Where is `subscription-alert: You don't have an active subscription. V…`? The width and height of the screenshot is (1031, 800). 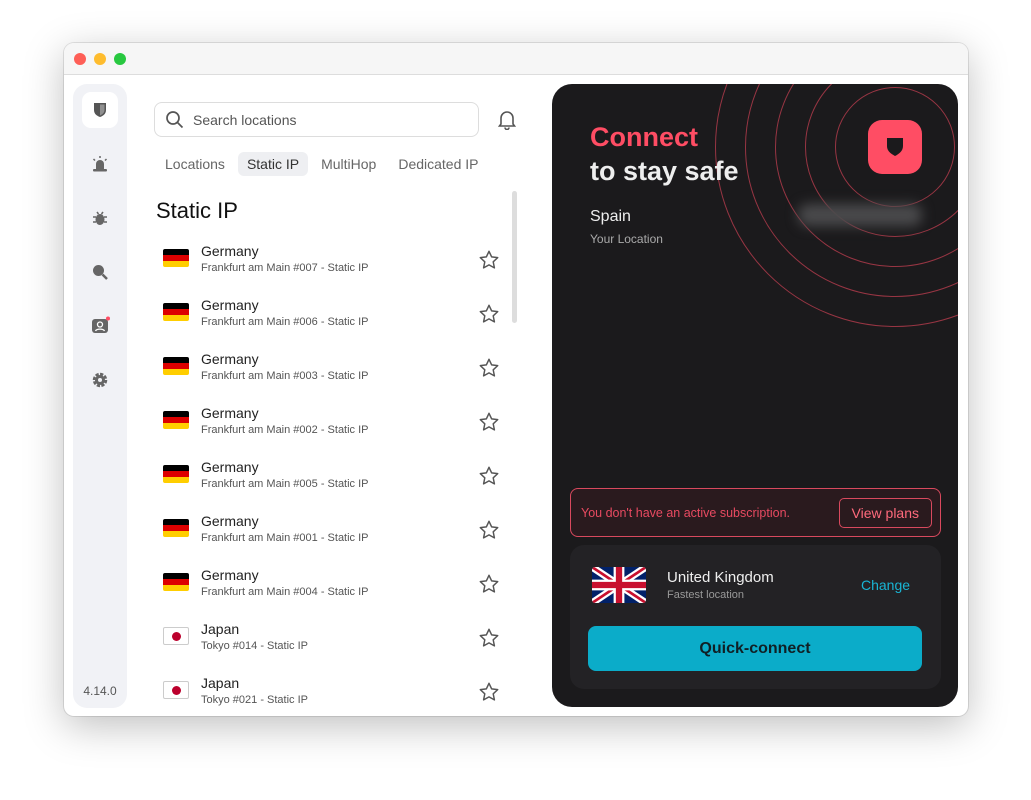 subscription-alert: You don't have an active subscription. V… is located at coordinates (755, 512).